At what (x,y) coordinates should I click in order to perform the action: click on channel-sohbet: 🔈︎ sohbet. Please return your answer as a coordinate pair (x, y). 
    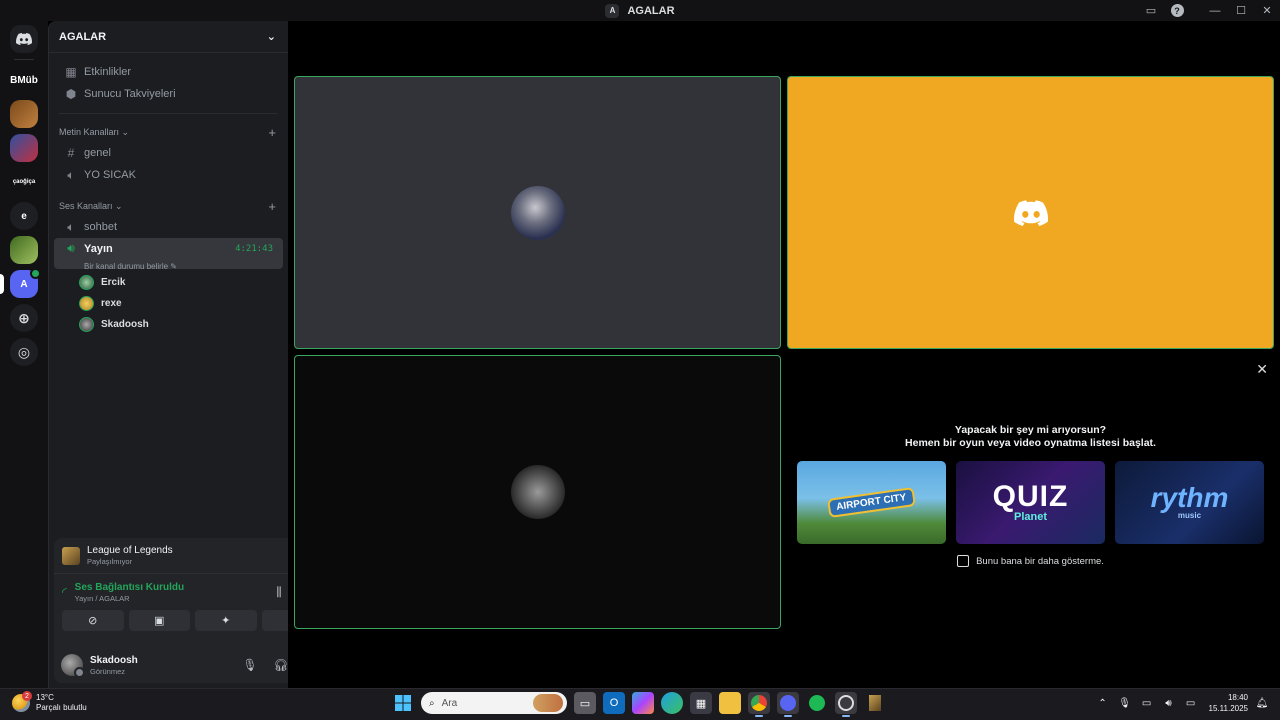
    Looking at the image, I should click on (168, 227).